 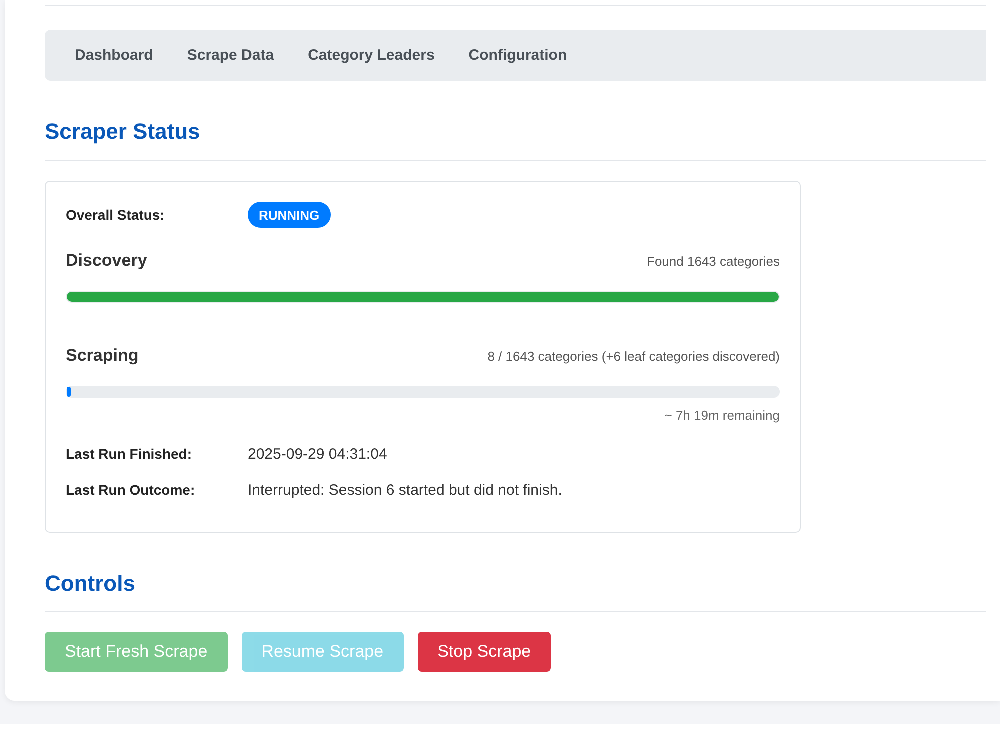 I want to click on detail-value: Interrupted: Session 6 started but did not finish., so click(x=405, y=490).